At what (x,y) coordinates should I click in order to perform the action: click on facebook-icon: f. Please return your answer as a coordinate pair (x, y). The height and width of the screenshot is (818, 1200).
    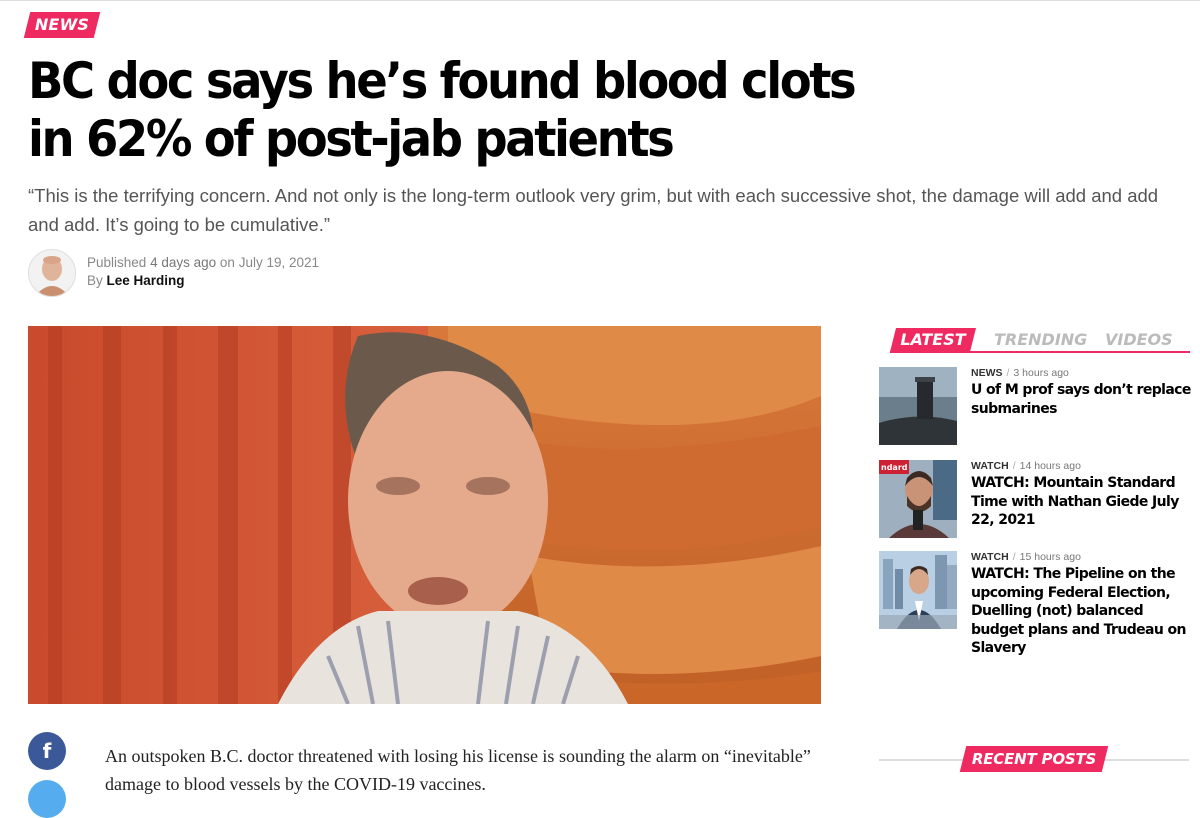
    Looking at the image, I should click on (47, 751).